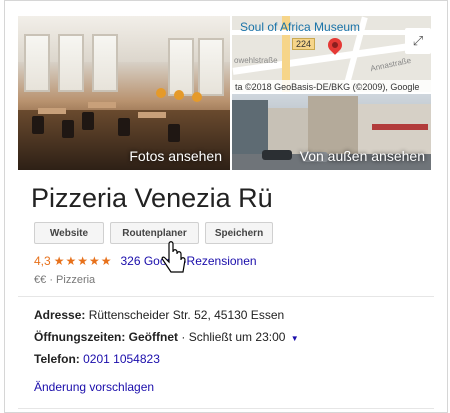 This screenshot has width=450, height=413. I want to click on map-poi-label: Soul of Africa Museum, so click(300, 27).